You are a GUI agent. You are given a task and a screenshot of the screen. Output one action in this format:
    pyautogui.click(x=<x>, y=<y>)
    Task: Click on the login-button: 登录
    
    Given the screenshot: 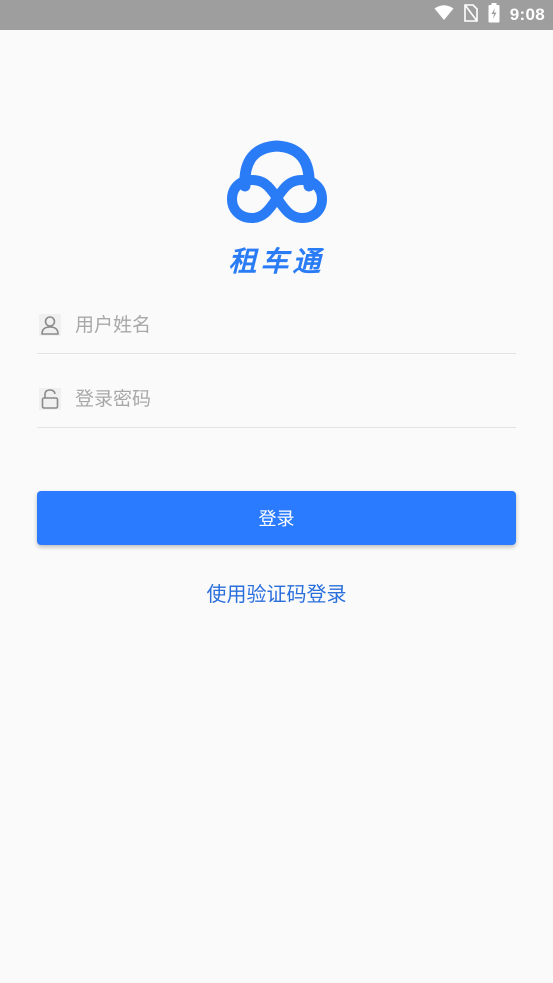 What is the action you would take?
    pyautogui.click(x=276, y=518)
    